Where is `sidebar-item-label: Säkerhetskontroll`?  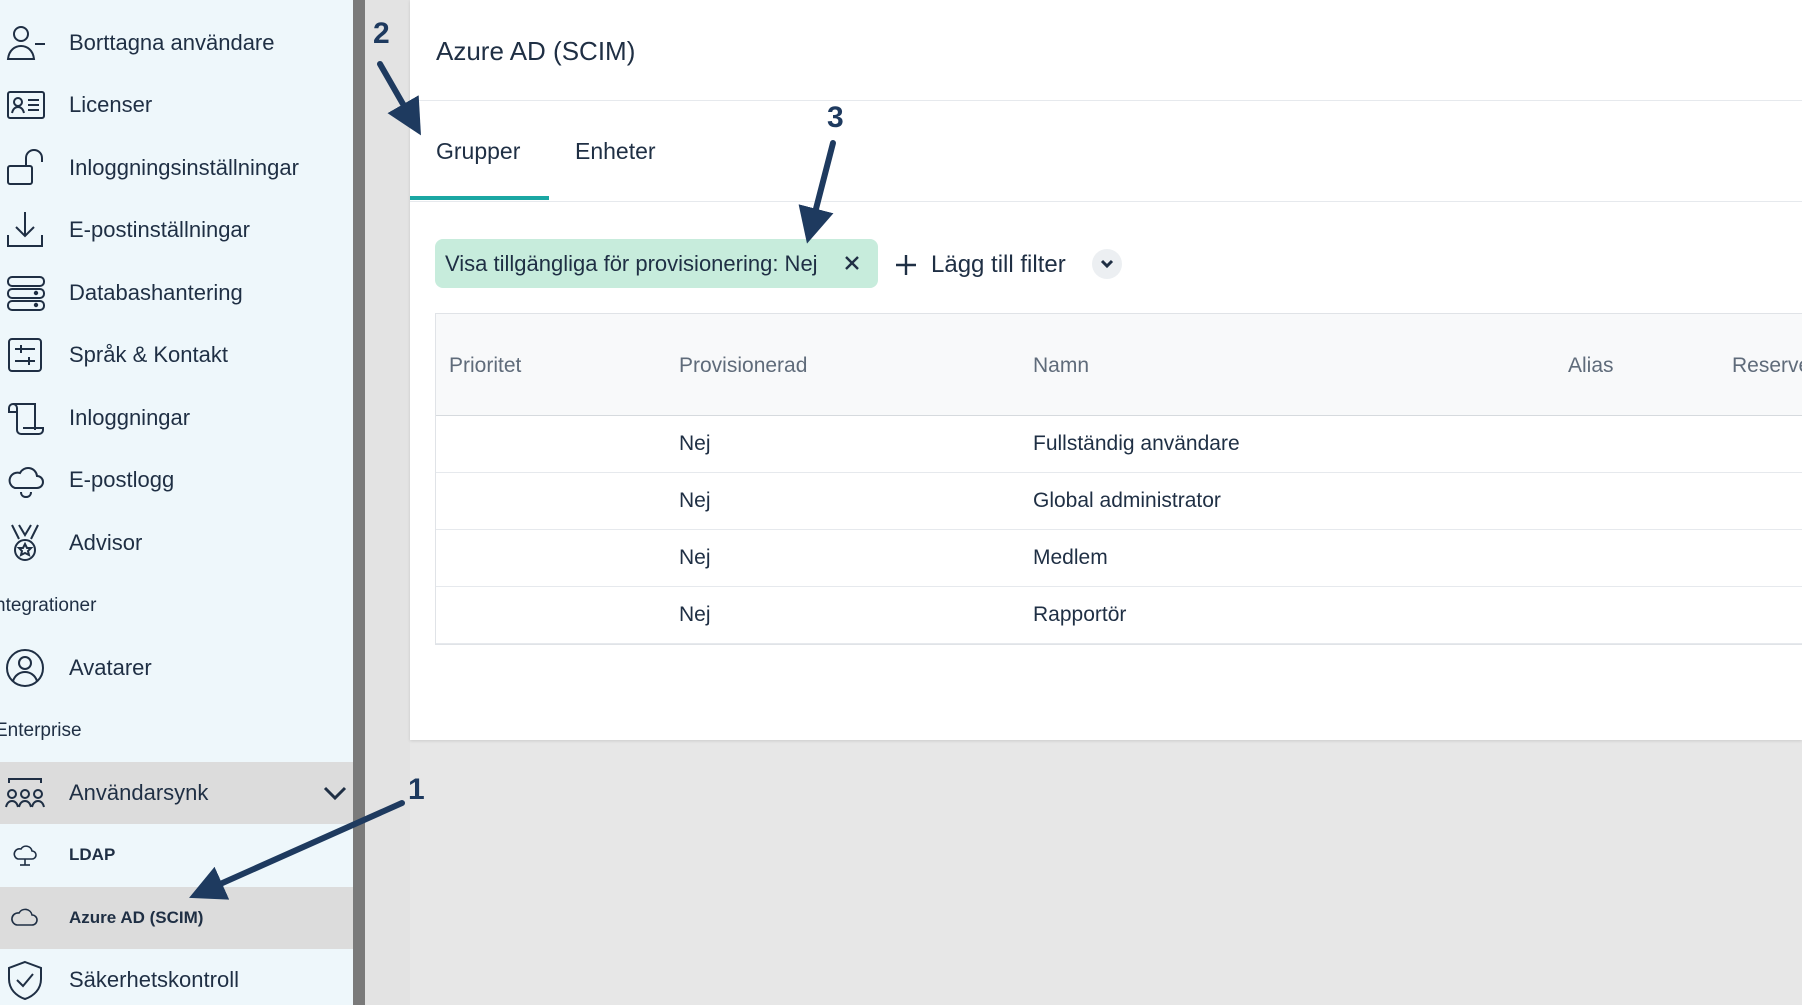 sidebar-item-label: Säkerhetskontroll is located at coordinates (154, 979).